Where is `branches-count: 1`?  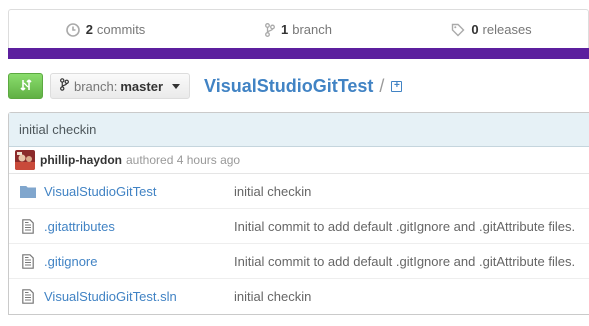
branches-count: 1 is located at coordinates (285, 29).